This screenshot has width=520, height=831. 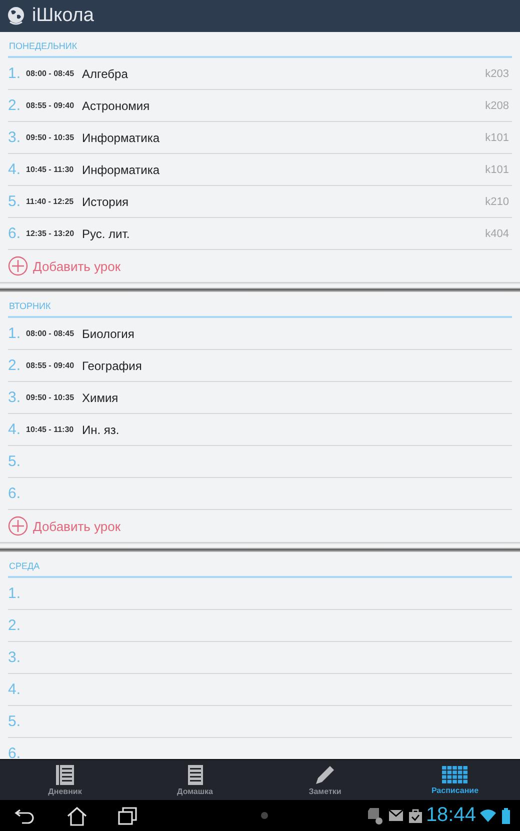 What do you see at coordinates (77, 816) in the screenshot?
I see `home-button` at bounding box center [77, 816].